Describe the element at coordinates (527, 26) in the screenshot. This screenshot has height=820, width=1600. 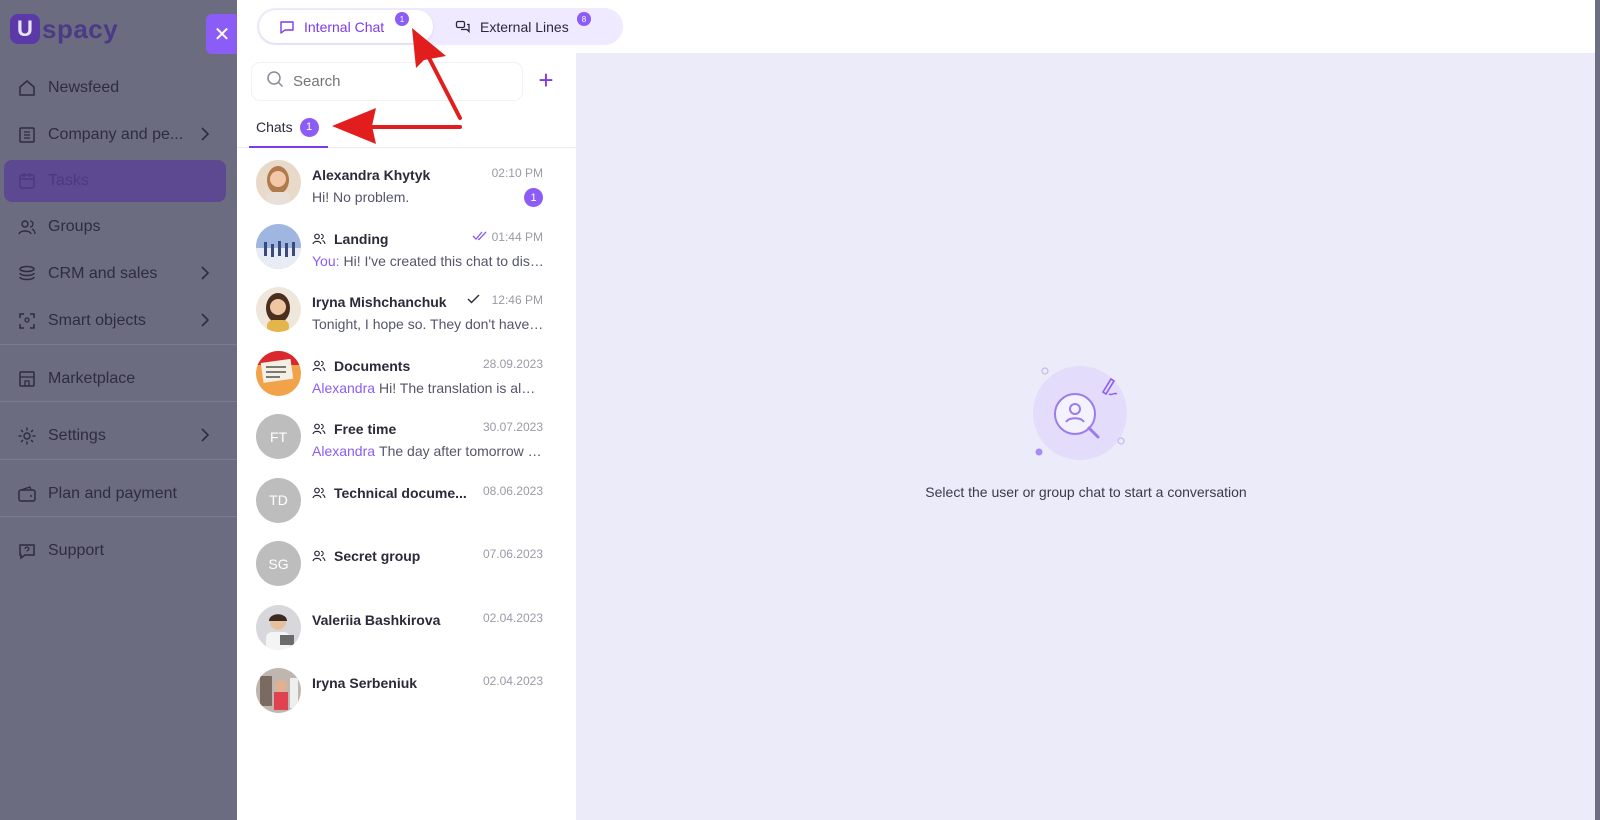
I see `tab-external-lines: External Lines` at that location.